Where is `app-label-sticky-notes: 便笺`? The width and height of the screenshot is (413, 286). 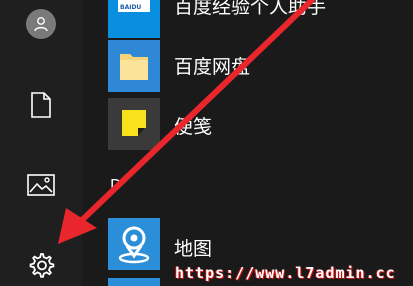 app-label-sticky-notes: 便笺 is located at coordinates (193, 125).